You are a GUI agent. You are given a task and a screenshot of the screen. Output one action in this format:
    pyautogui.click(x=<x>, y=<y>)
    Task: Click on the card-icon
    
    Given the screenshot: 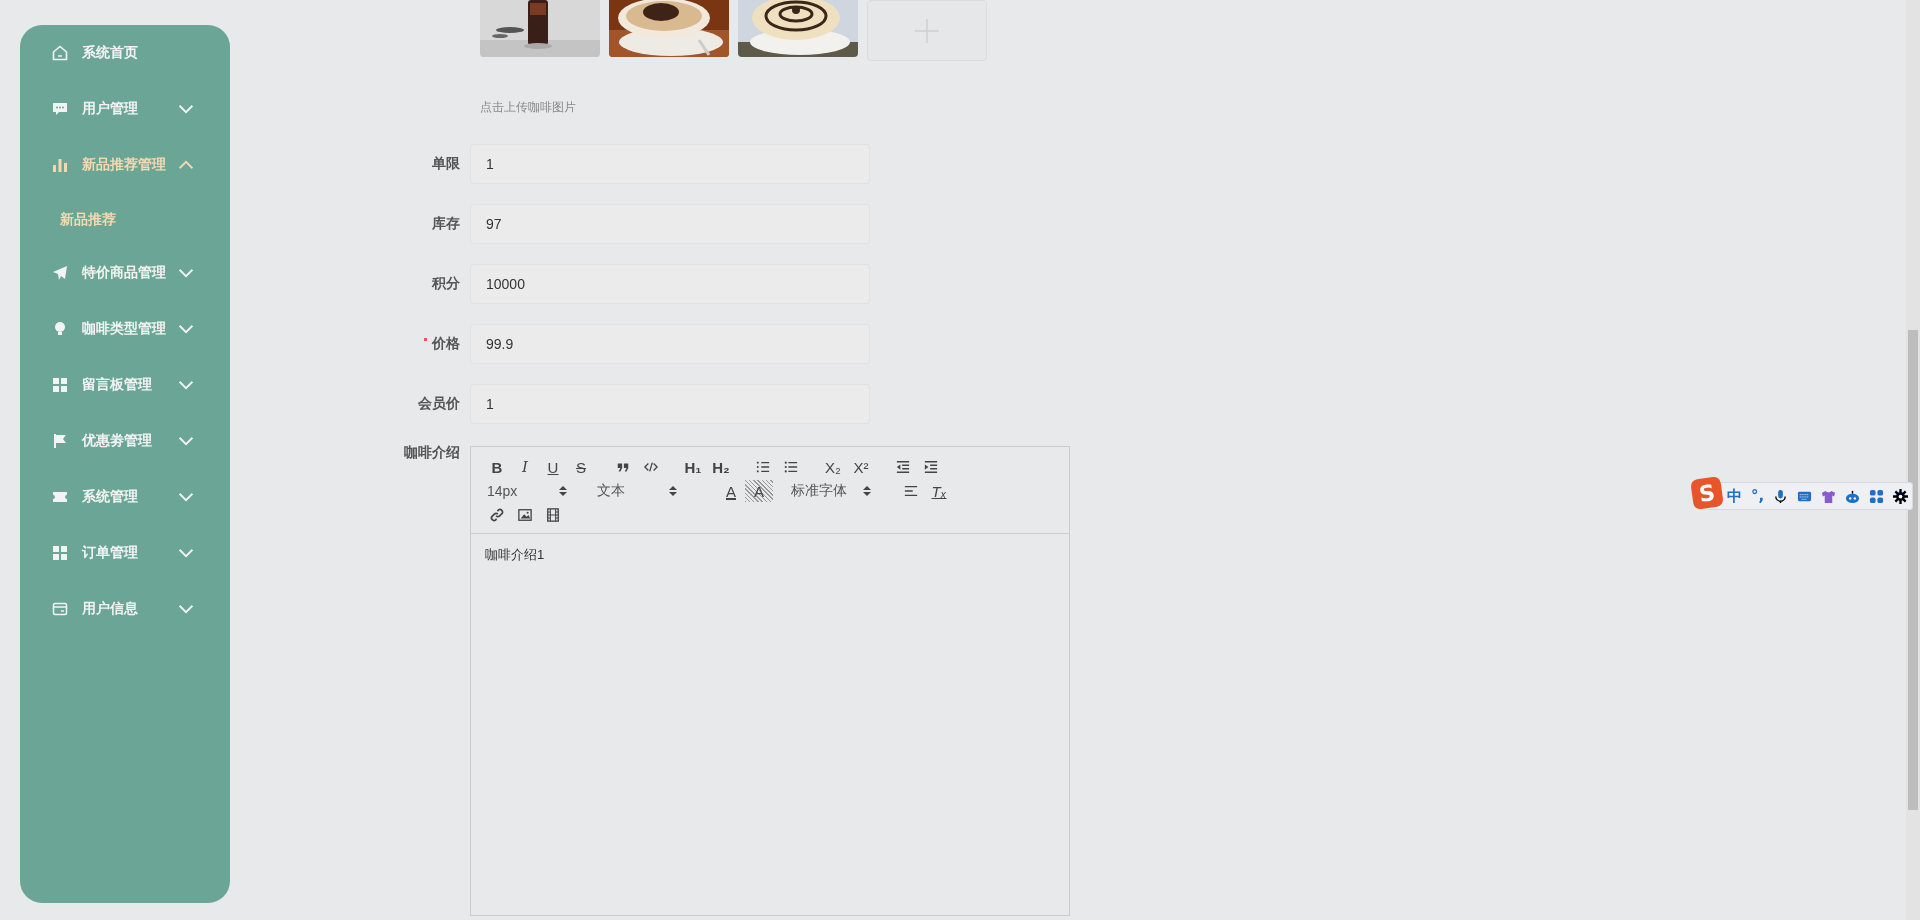 What is the action you would take?
    pyautogui.click(x=60, y=609)
    